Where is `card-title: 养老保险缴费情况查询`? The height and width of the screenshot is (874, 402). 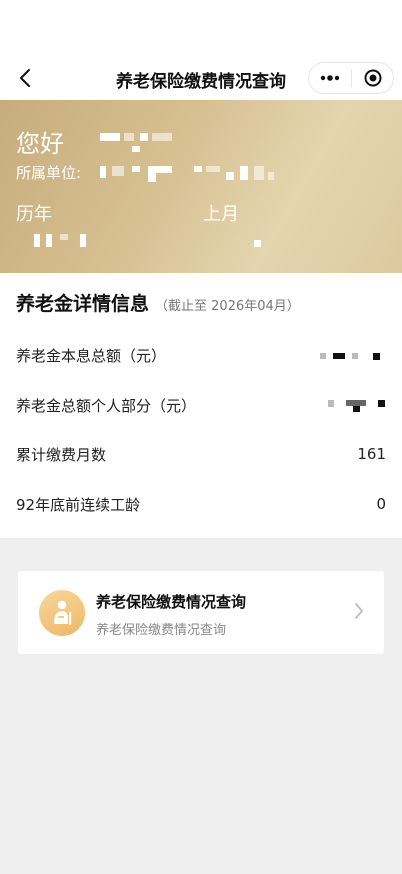
card-title: 养老保险缴费情况查询 is located at coordinates (171, 602).